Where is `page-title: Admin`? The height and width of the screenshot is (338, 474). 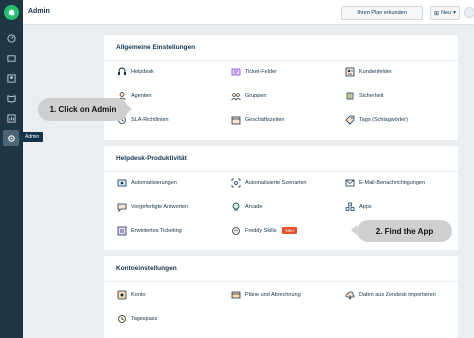 page-title: Admin is located at coordinates (39, 11).